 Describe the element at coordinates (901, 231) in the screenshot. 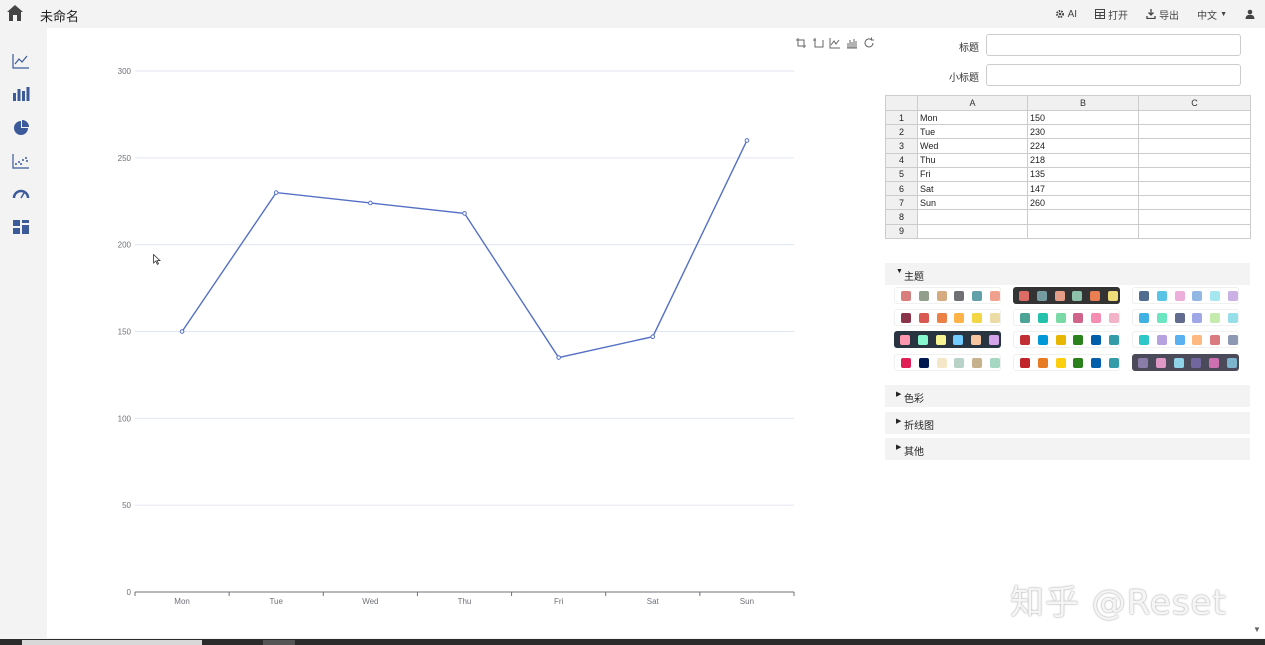

I see `row-header: 9` at that location.